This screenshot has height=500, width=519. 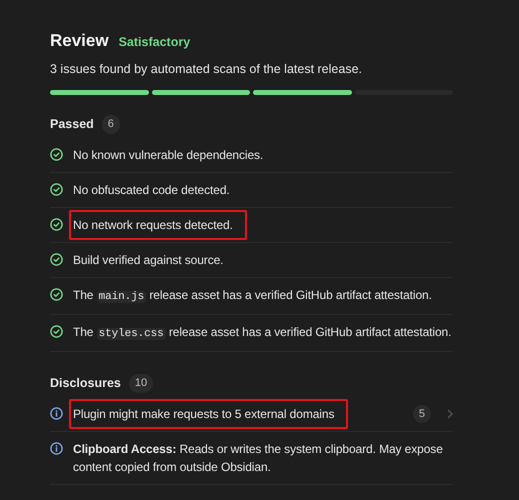 I want to click on rating-label: Satisfactory, so click(x=154, y=42).